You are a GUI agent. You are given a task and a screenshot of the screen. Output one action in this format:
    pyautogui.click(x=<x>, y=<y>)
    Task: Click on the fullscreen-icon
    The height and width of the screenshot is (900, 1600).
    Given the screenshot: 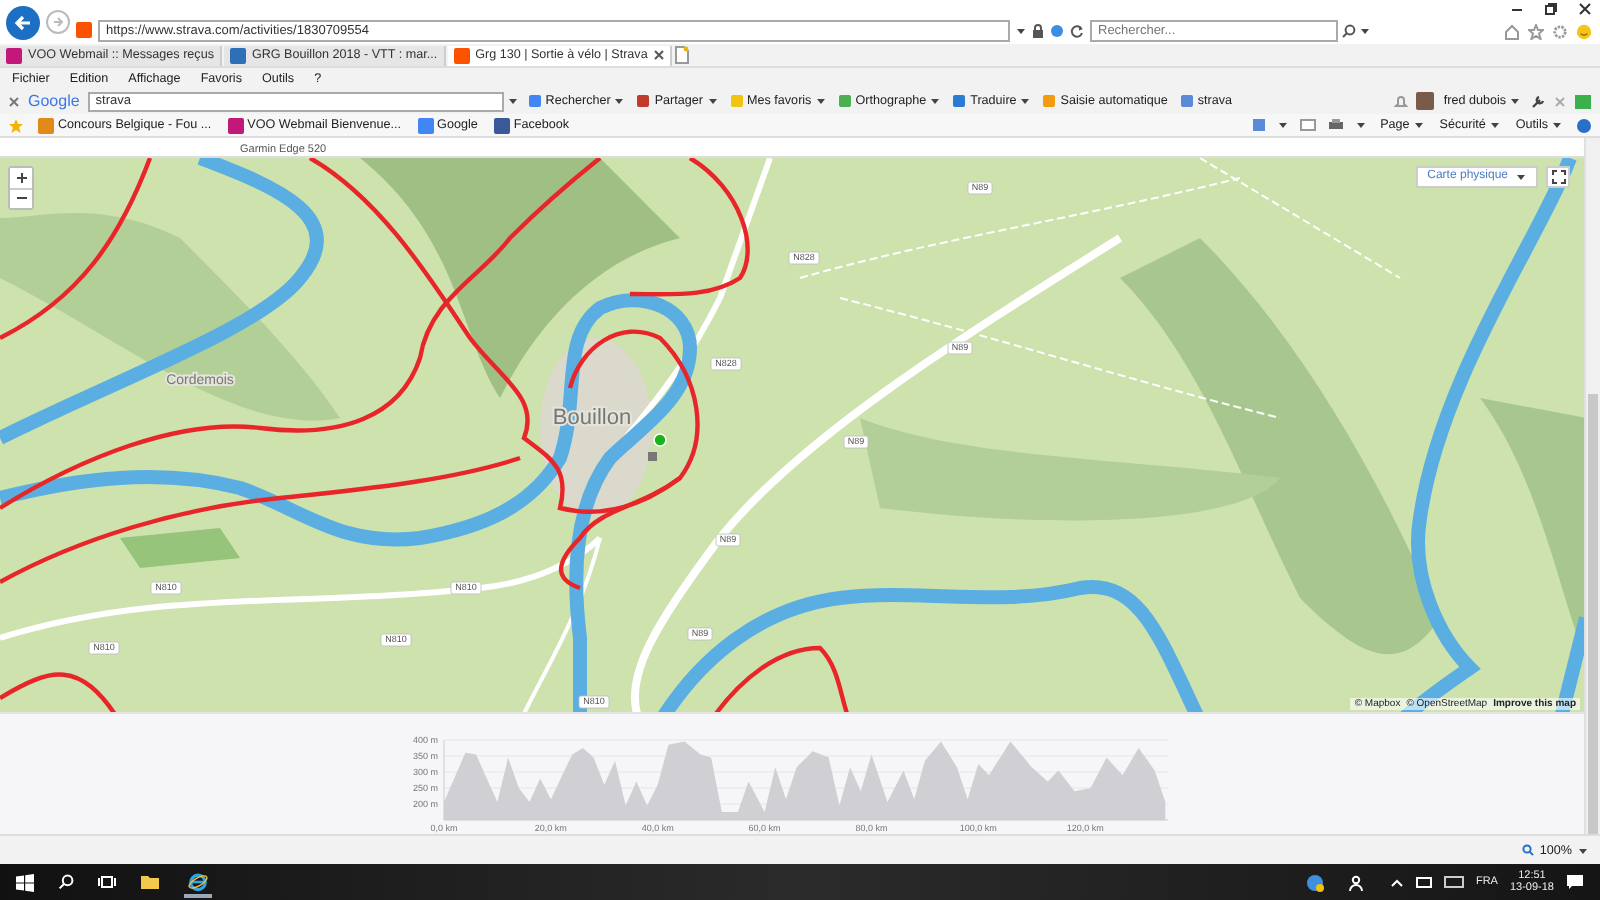 What is the action you would take?
    pyautogui.click(x=1558, y=176)
    